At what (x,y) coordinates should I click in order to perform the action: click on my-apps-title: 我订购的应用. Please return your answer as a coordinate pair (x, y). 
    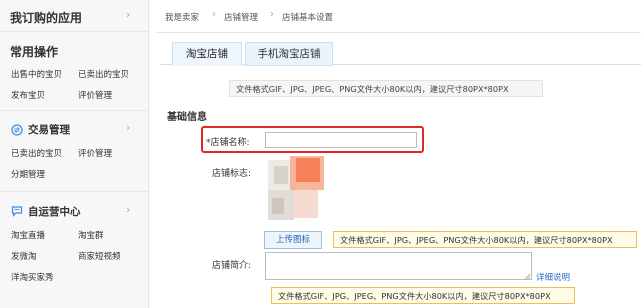
    Looking at the image, I should click on (46, 17).